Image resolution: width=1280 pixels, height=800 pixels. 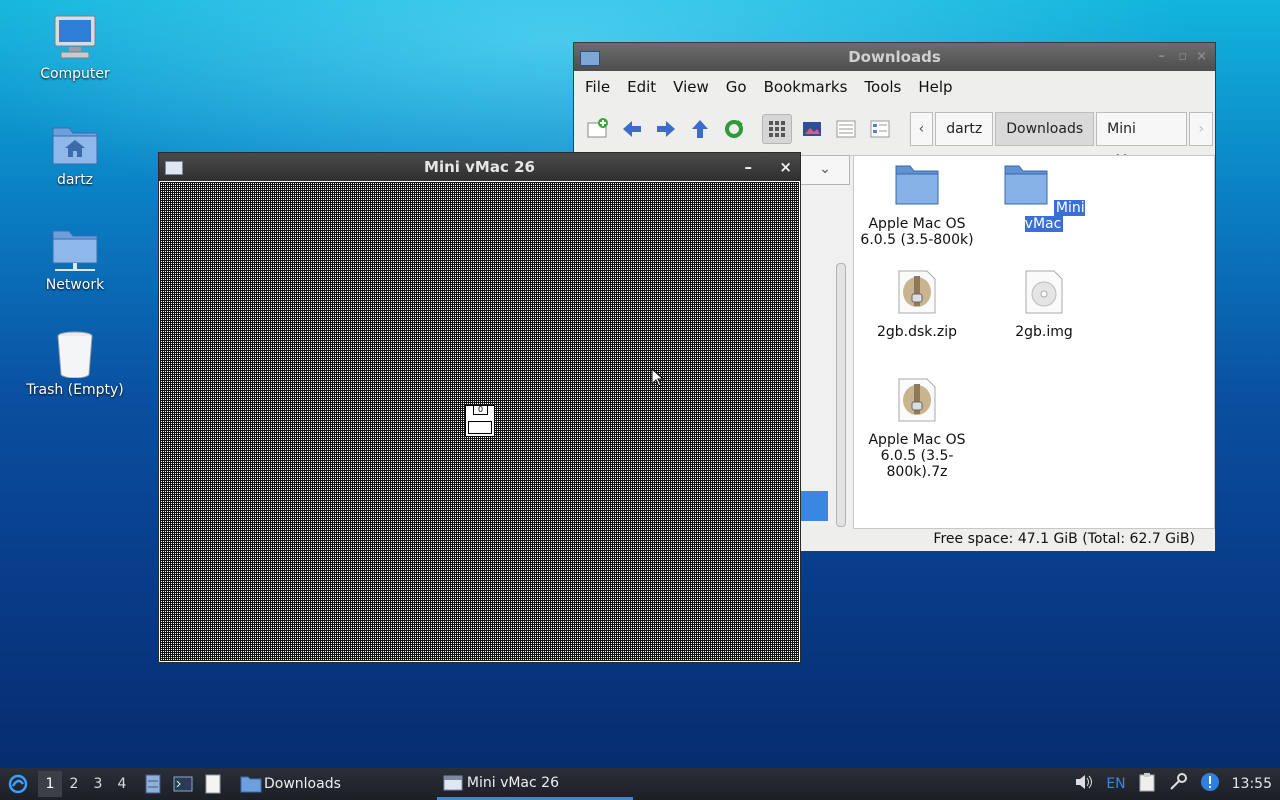 What do you see at coordinates (1182, 57) in the screenshot?
I see `maximize-icon: ▫` at bounding box center [1182, 57].